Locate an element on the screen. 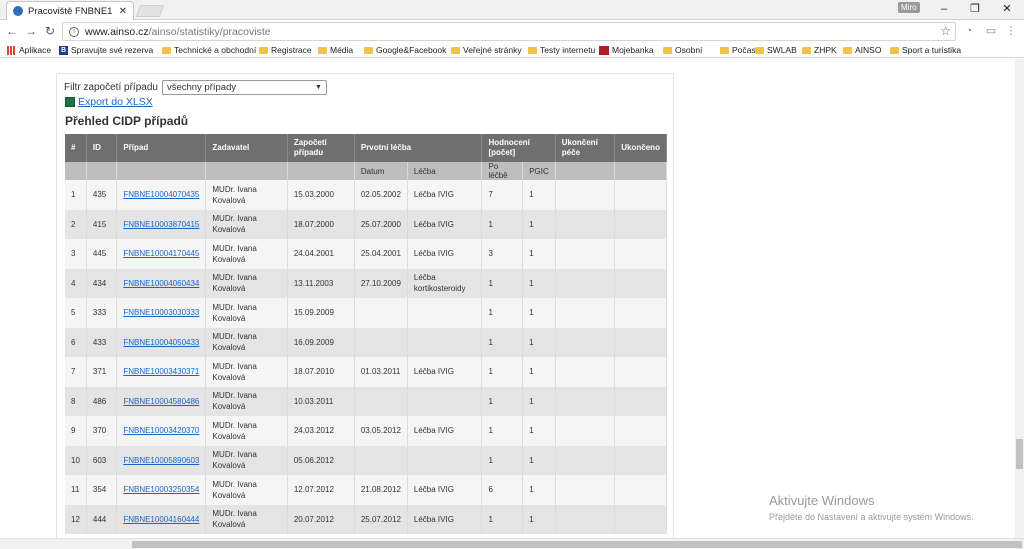 This screenshot has height=549, width=1024. case-start-date: 20.07.2012 is located at coordinates (313, 519).